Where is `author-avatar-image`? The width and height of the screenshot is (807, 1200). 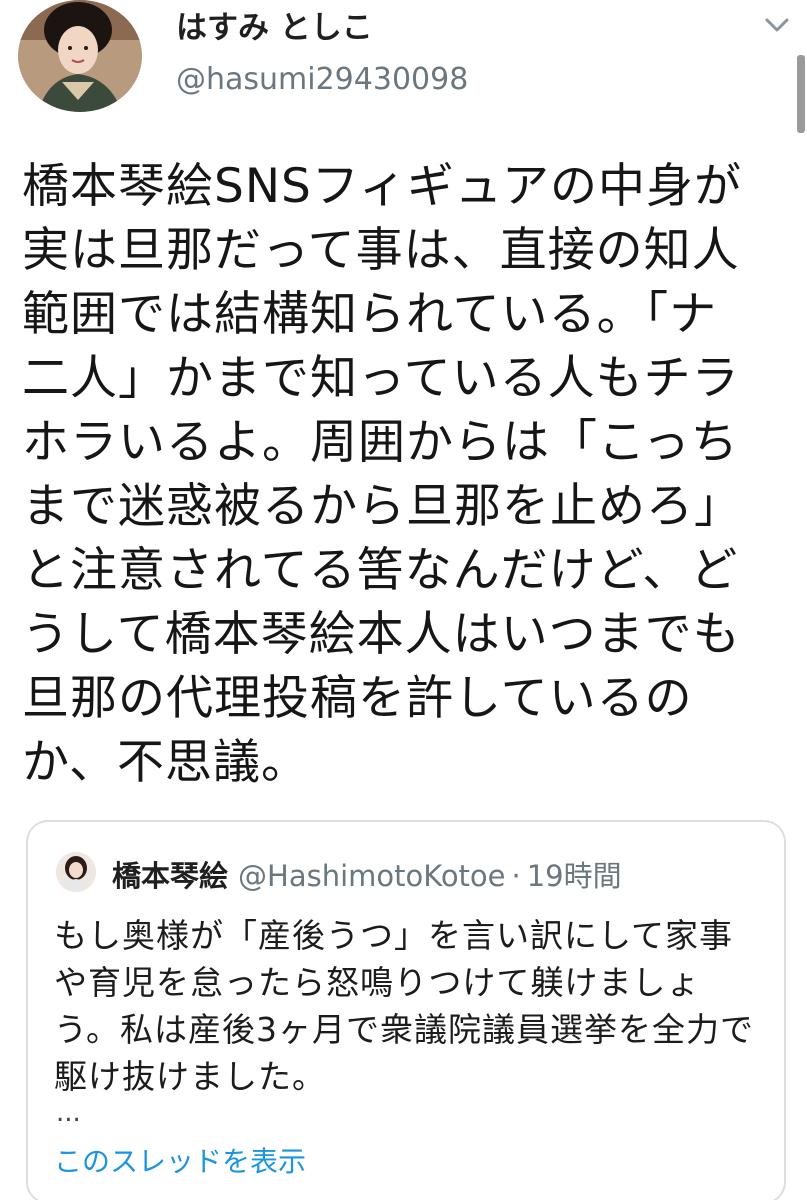
author-avatar-image is located at coordinates (80, 56).